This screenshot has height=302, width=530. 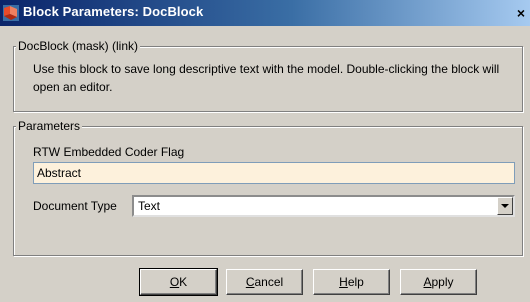 I want to click on close-button: ×, so click(x=521, y=13).